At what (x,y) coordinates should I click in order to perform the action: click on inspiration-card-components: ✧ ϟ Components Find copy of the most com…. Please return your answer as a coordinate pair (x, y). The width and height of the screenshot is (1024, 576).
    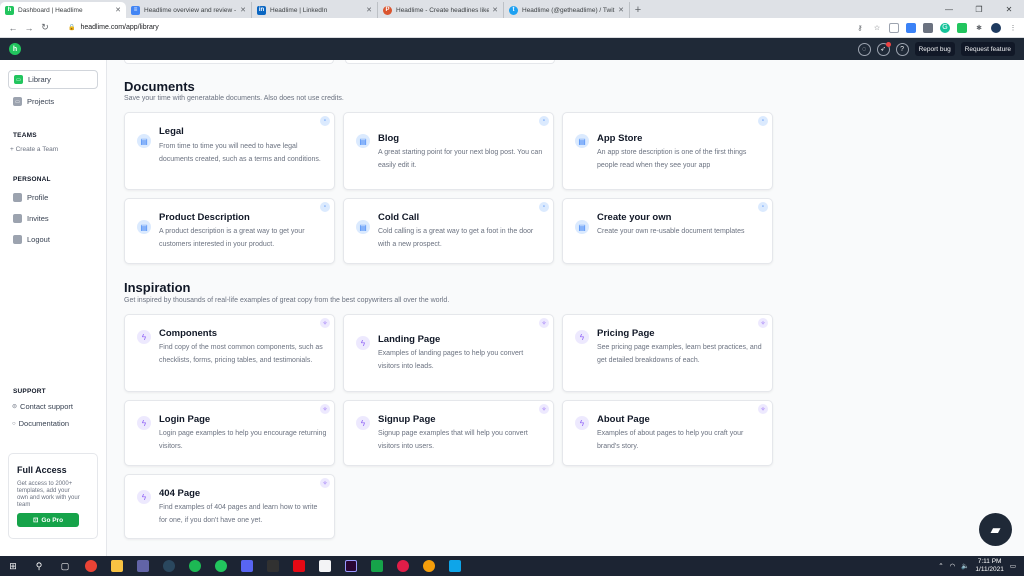
    Looking at the image, I should click on (229, 353).